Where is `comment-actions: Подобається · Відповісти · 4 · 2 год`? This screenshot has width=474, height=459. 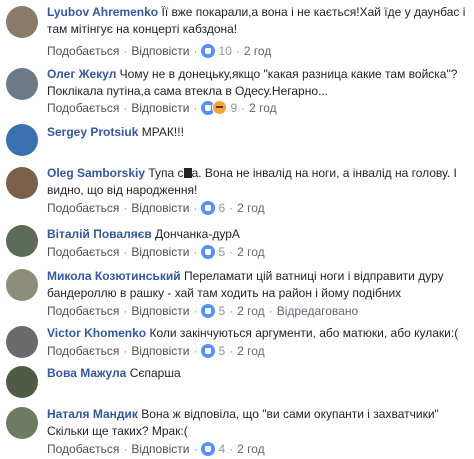 comment-actions: Подобається · Відповісти · 4 · 2 год is located at coordinates (156, 449).